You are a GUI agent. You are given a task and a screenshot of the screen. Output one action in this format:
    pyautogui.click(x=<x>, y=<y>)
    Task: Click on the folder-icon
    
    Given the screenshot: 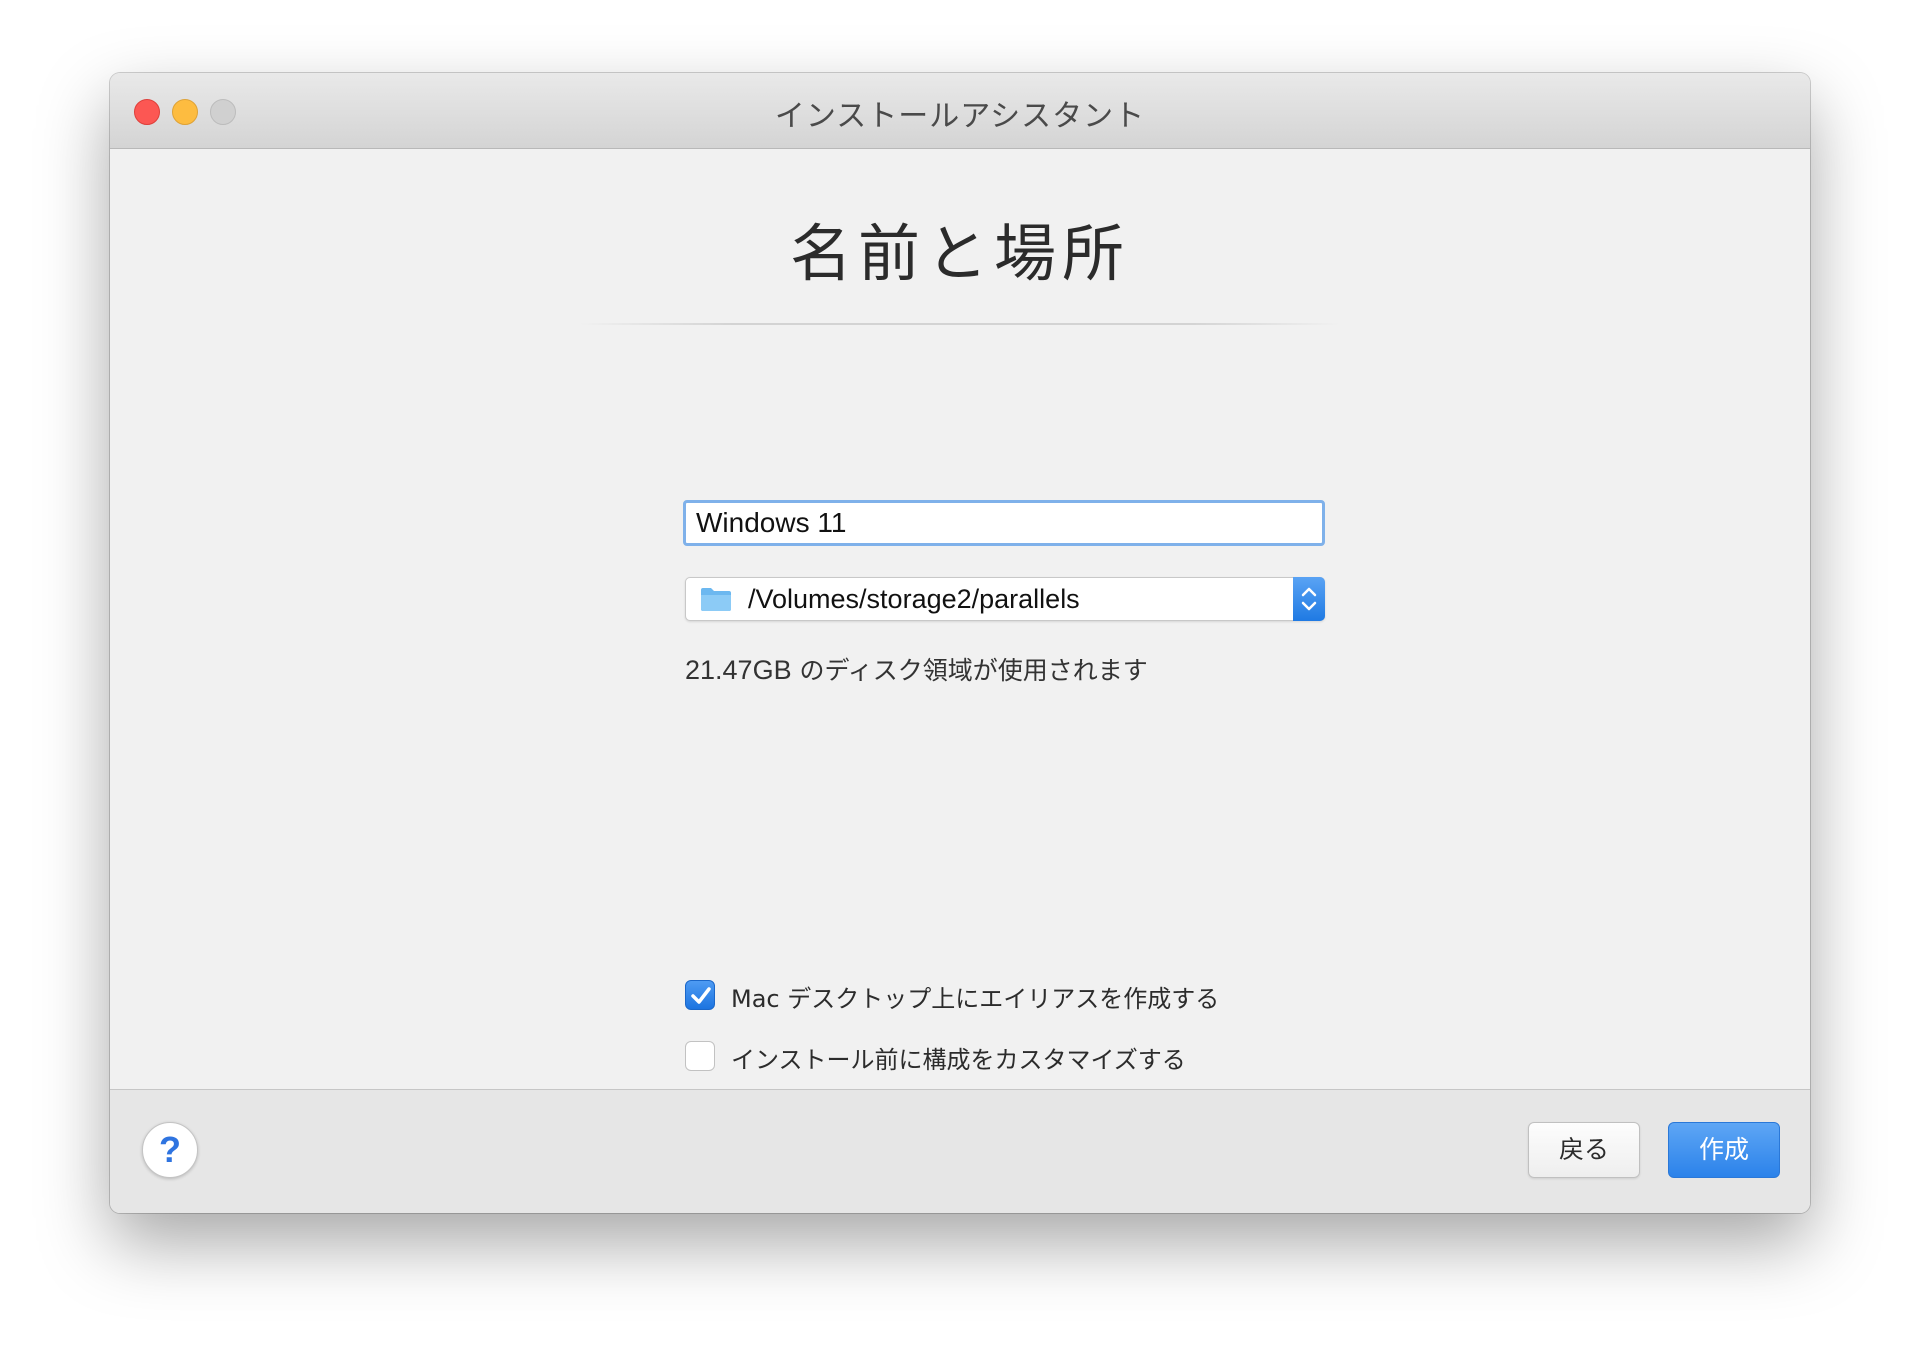 What is the action you would take?
    pyautogui.click(x=716, y=599)
    